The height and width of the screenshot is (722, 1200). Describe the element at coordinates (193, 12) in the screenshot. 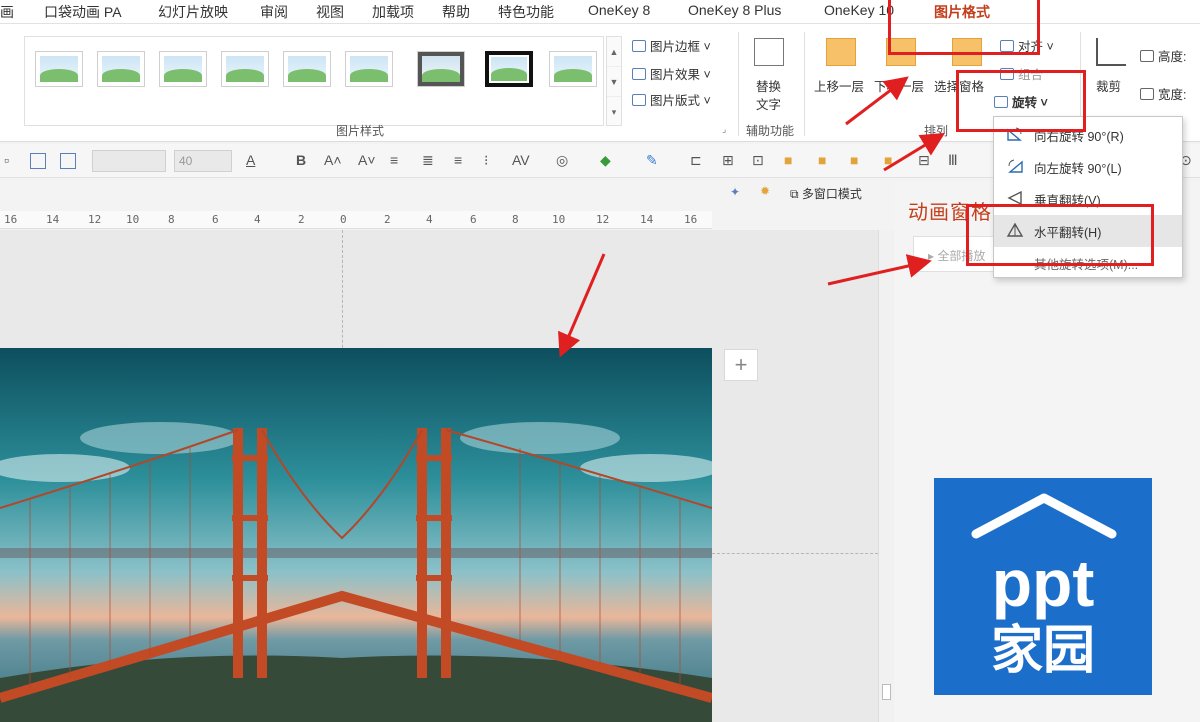

I see `tab-slideshow: 幻灯片放映` at that location.